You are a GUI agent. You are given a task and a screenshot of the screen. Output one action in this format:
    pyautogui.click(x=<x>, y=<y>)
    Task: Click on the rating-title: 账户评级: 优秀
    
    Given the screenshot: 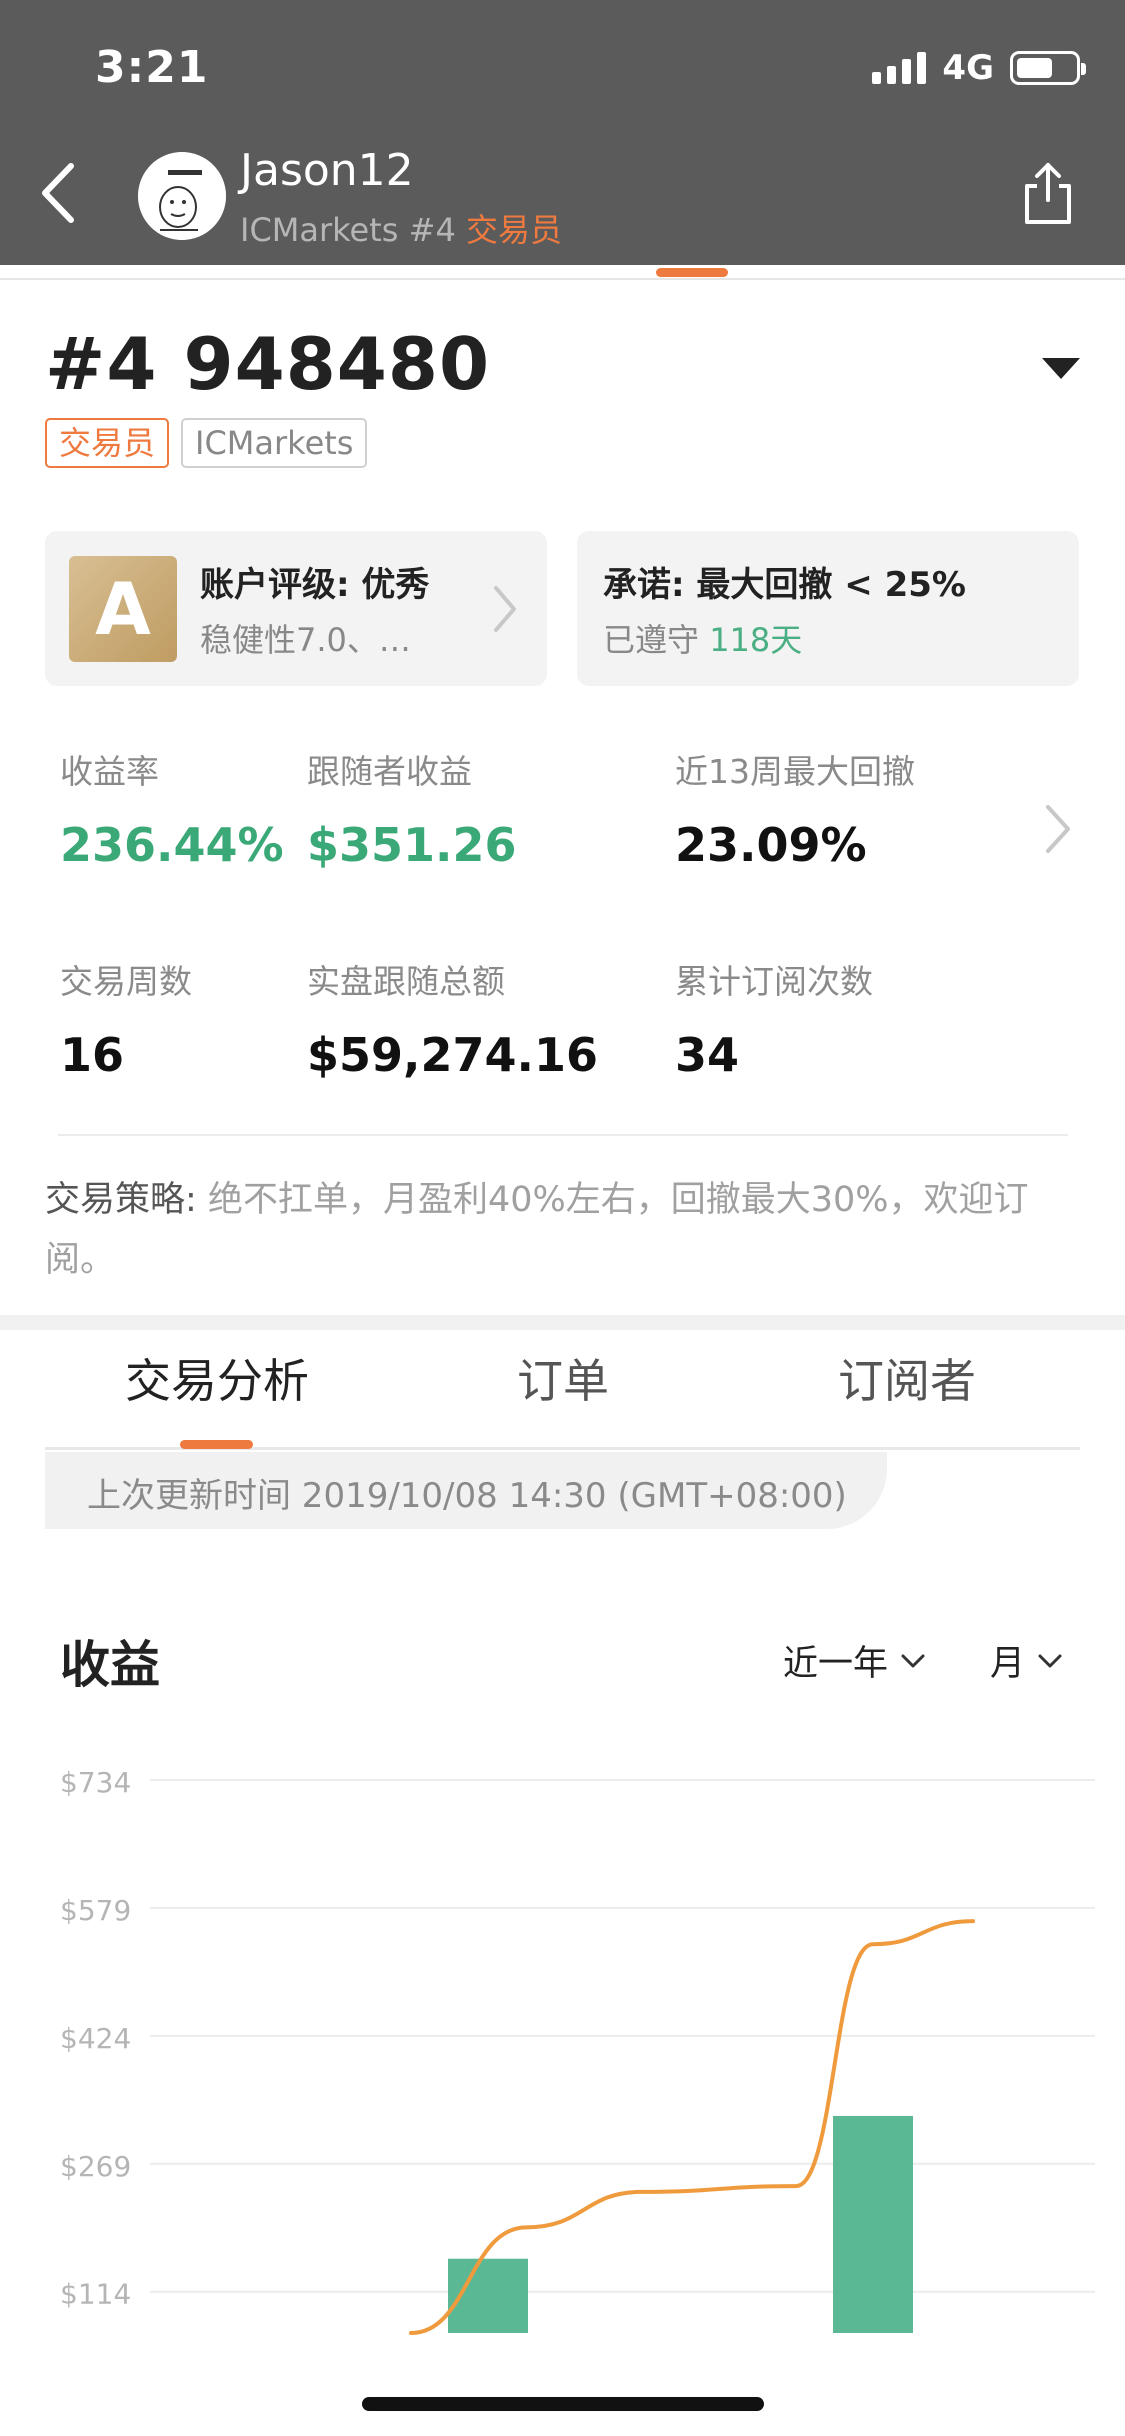 What is the action you would take?
    pyautogui.click(x=315, y=585)
    